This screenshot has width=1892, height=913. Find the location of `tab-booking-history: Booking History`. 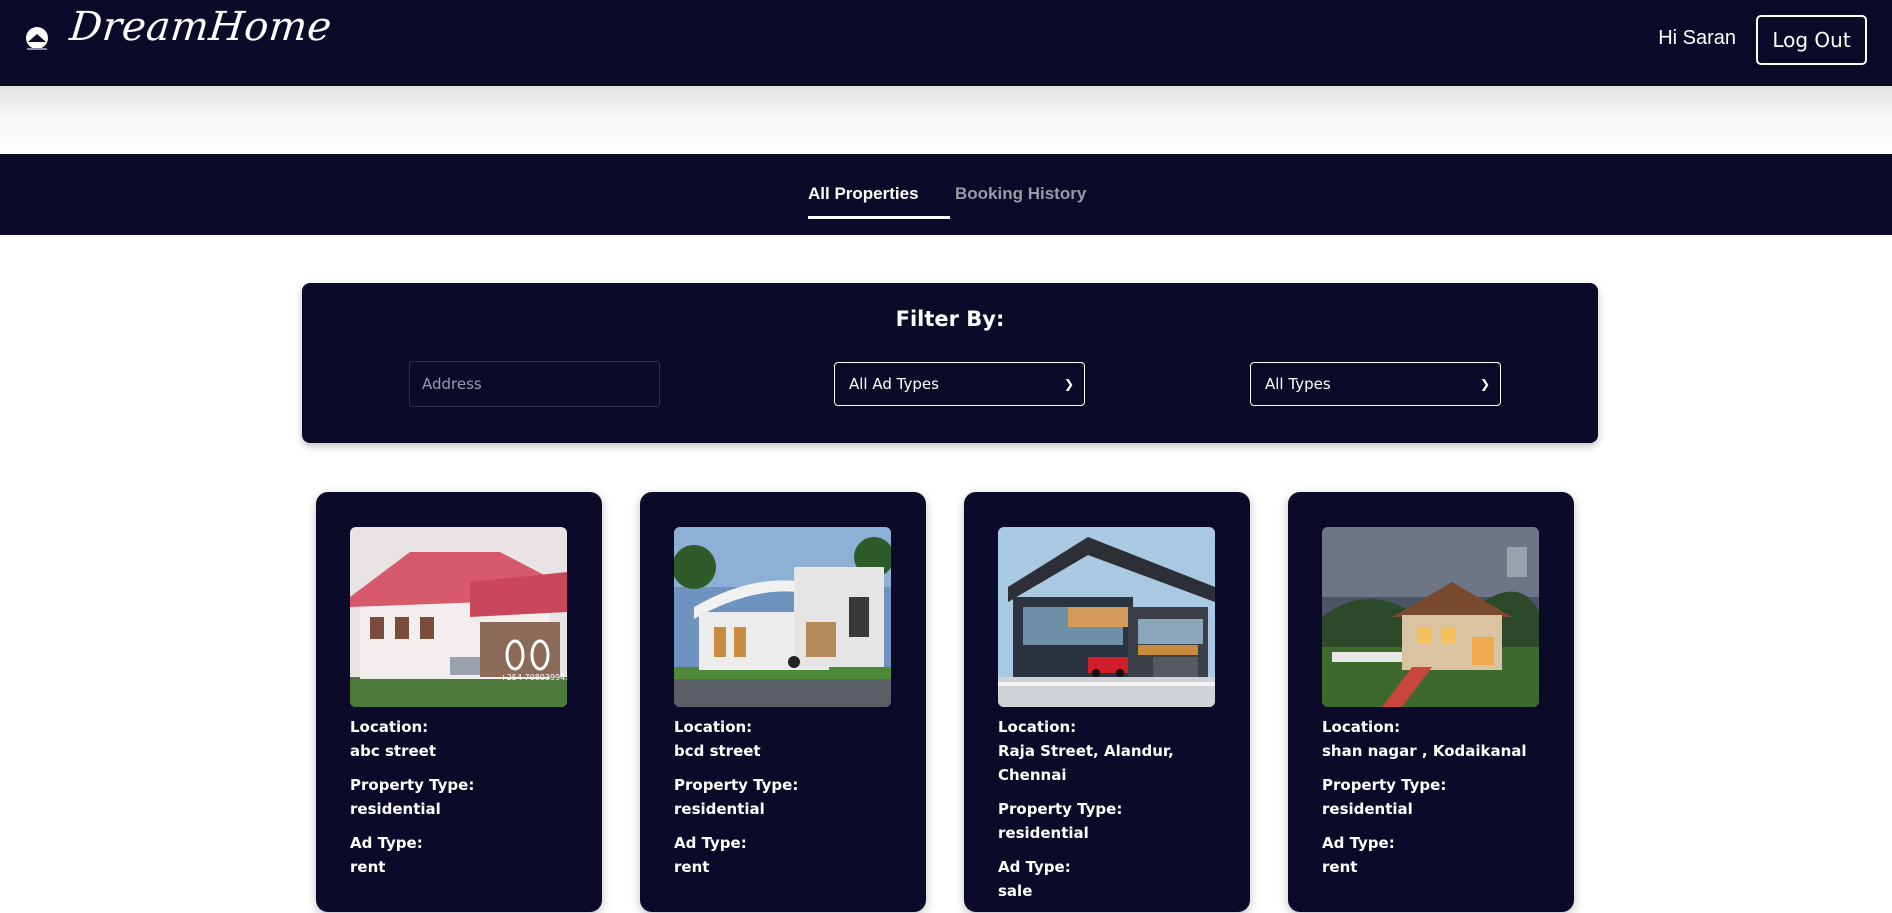

tab-booking-history: Booking History is located at coordinates (1020, 194).